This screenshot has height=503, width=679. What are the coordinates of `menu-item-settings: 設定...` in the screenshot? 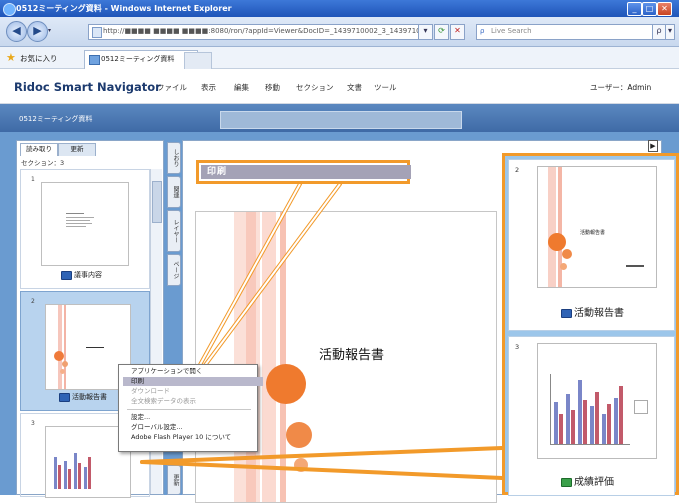 It's located at (193, 417).